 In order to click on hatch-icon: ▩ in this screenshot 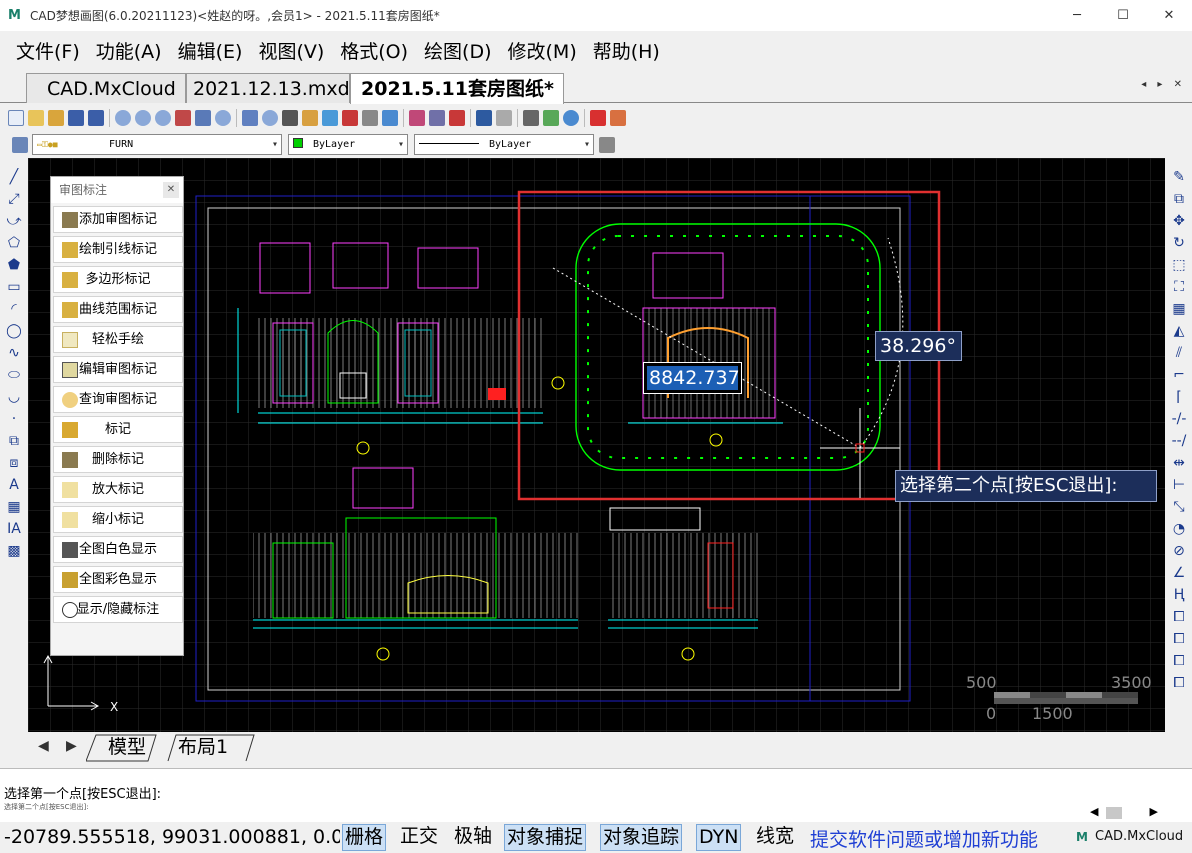, I will do `click(14, 551)`.